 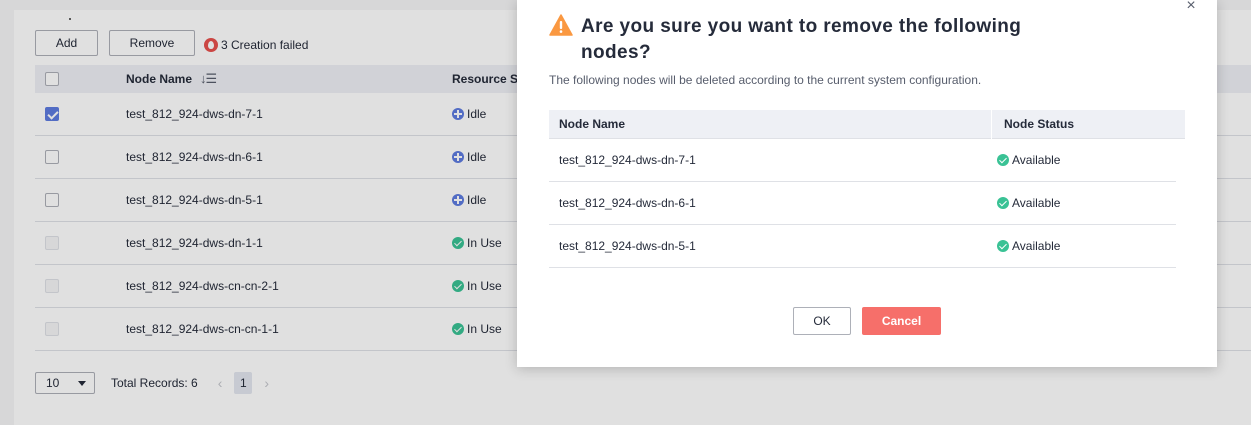 I want to click on dialog-table-row: test_812_924-dws-dn-5-1 Available, so click(x=862, y=246).